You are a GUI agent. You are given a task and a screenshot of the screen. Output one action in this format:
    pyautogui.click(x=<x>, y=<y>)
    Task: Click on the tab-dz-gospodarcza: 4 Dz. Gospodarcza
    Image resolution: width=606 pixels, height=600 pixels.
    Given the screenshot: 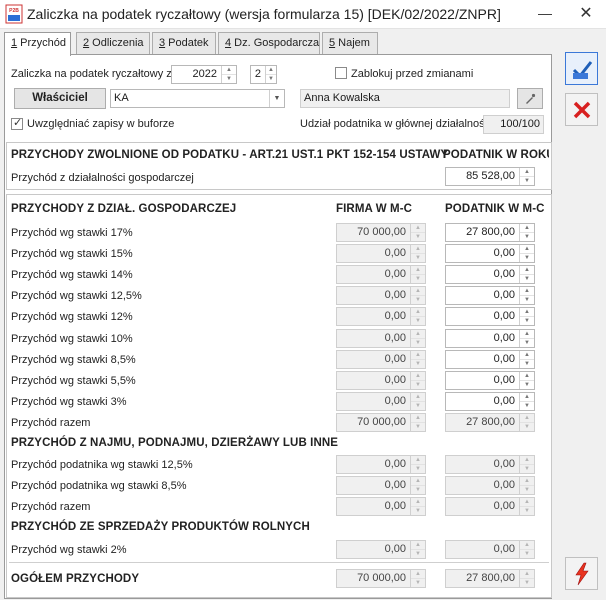 What is the action you would take?
    pyautogui.click(x=269, y=43)
    